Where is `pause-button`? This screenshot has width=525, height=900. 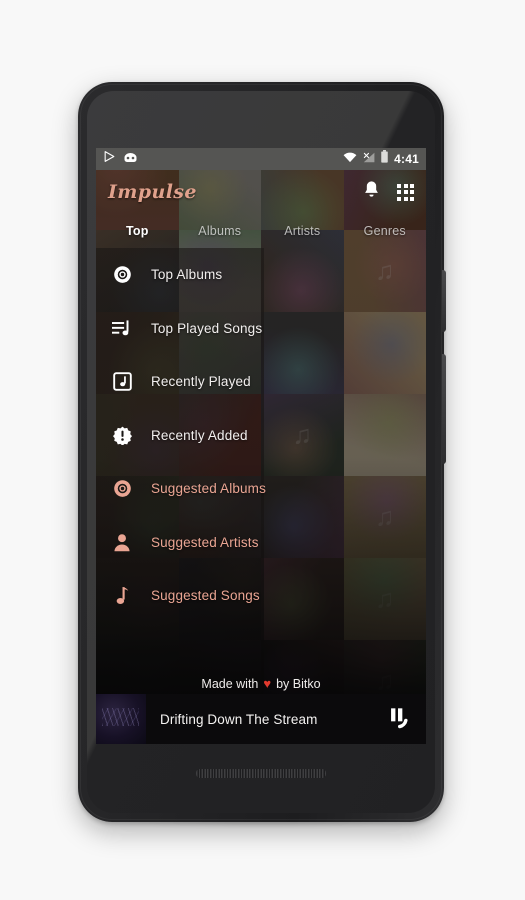
pause-button is located at coordinates (398, 719).